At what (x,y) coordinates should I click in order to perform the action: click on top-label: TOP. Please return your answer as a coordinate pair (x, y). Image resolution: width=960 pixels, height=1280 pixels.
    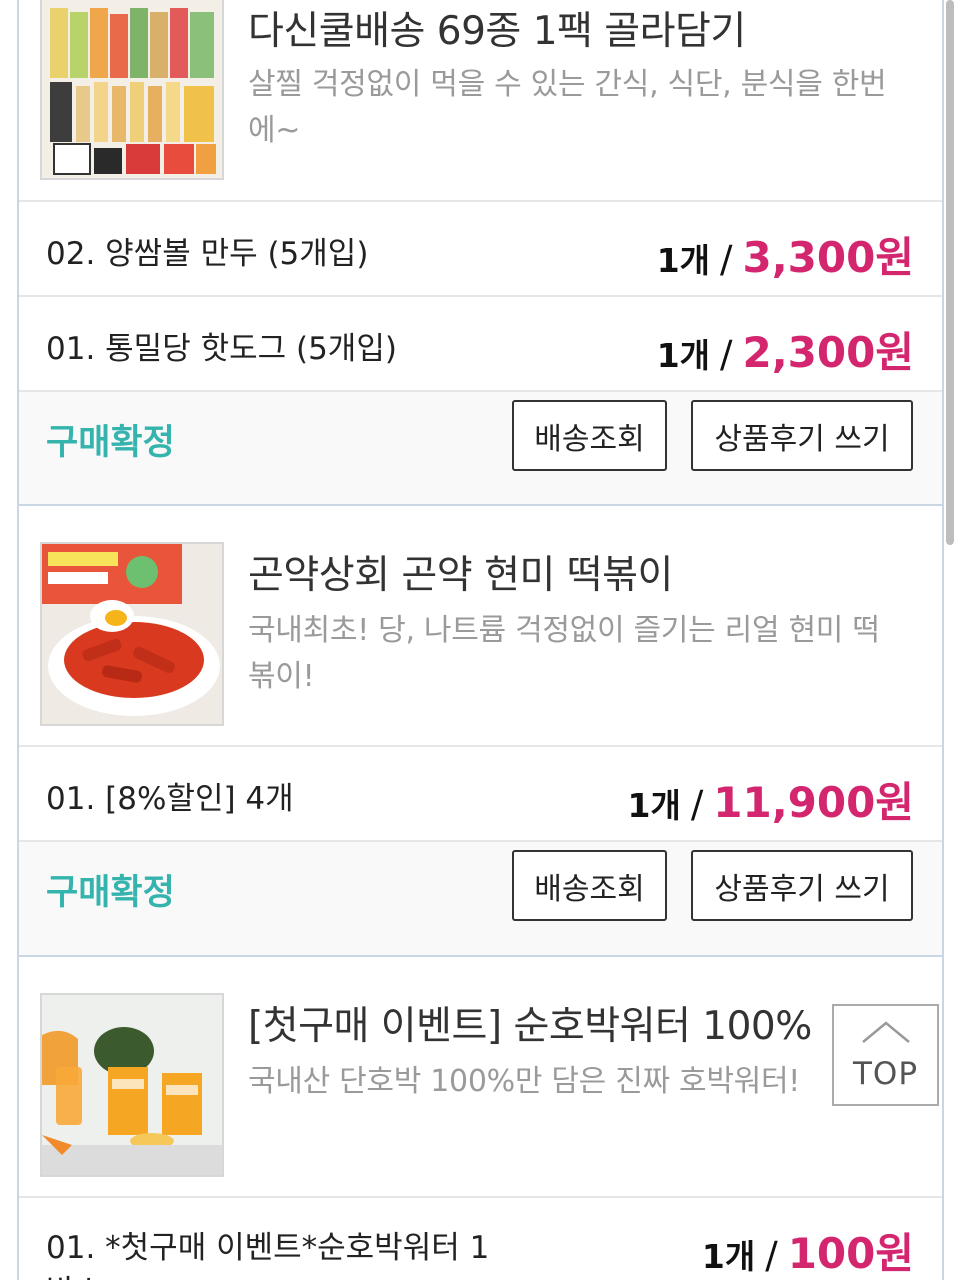
    Looking at the image, I should click on (885, 1074).